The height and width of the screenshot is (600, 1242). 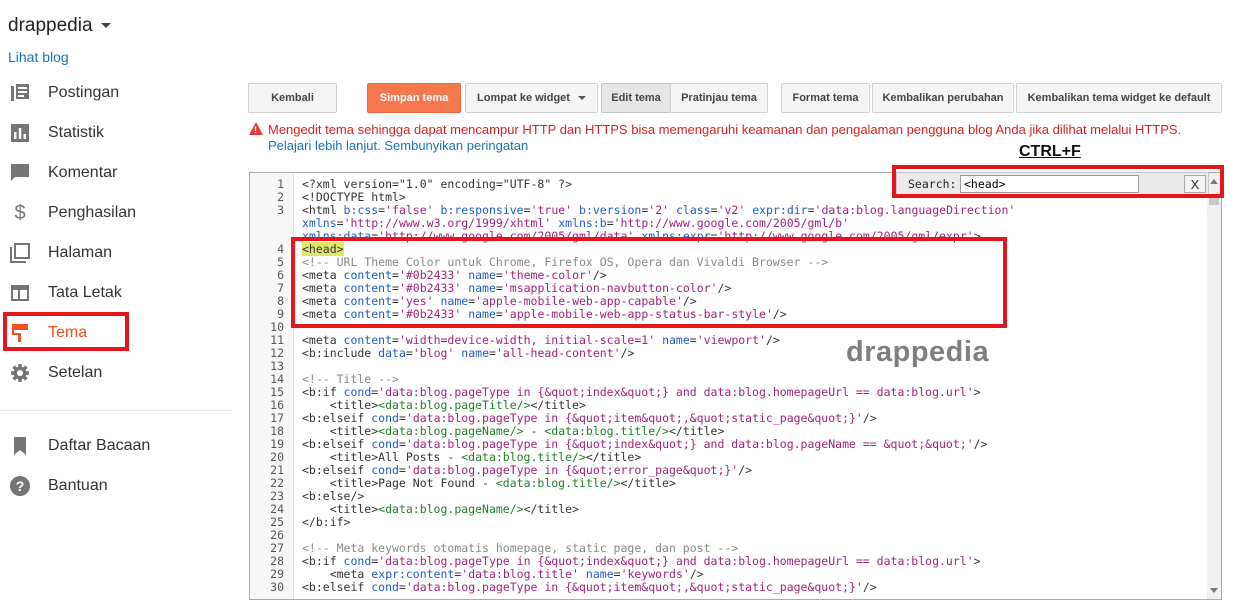 I want to click on back-button: Kembali, so click(x=292, y=98).